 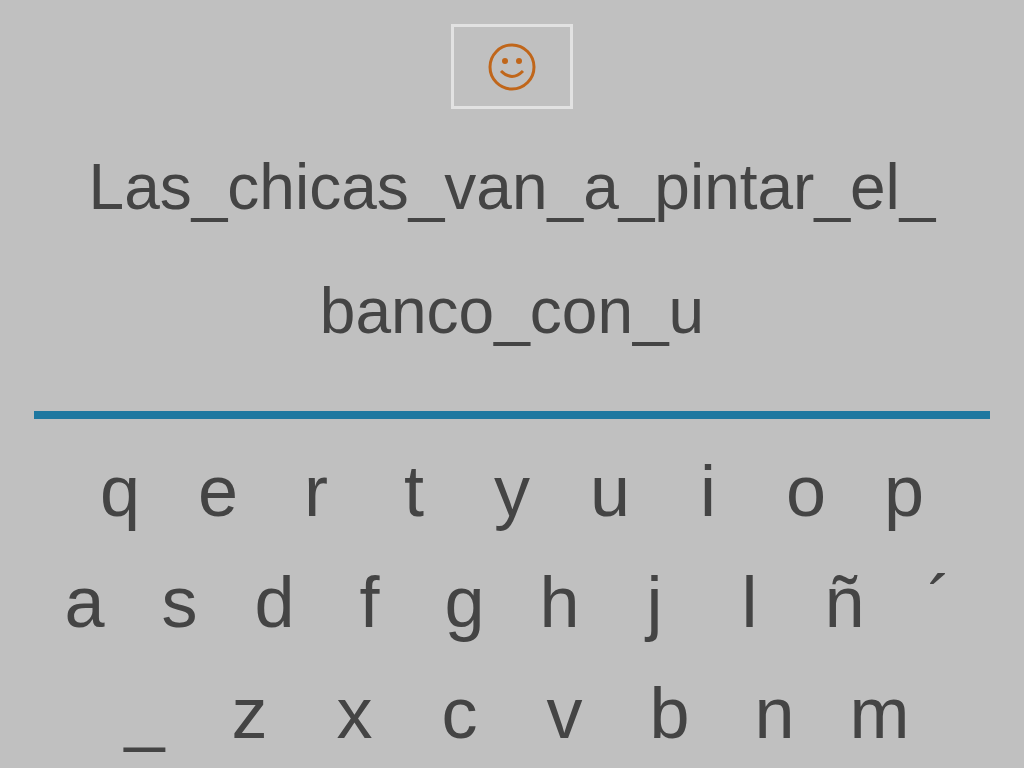 I want to click on letter-key: s, so click(x=179, y=601).